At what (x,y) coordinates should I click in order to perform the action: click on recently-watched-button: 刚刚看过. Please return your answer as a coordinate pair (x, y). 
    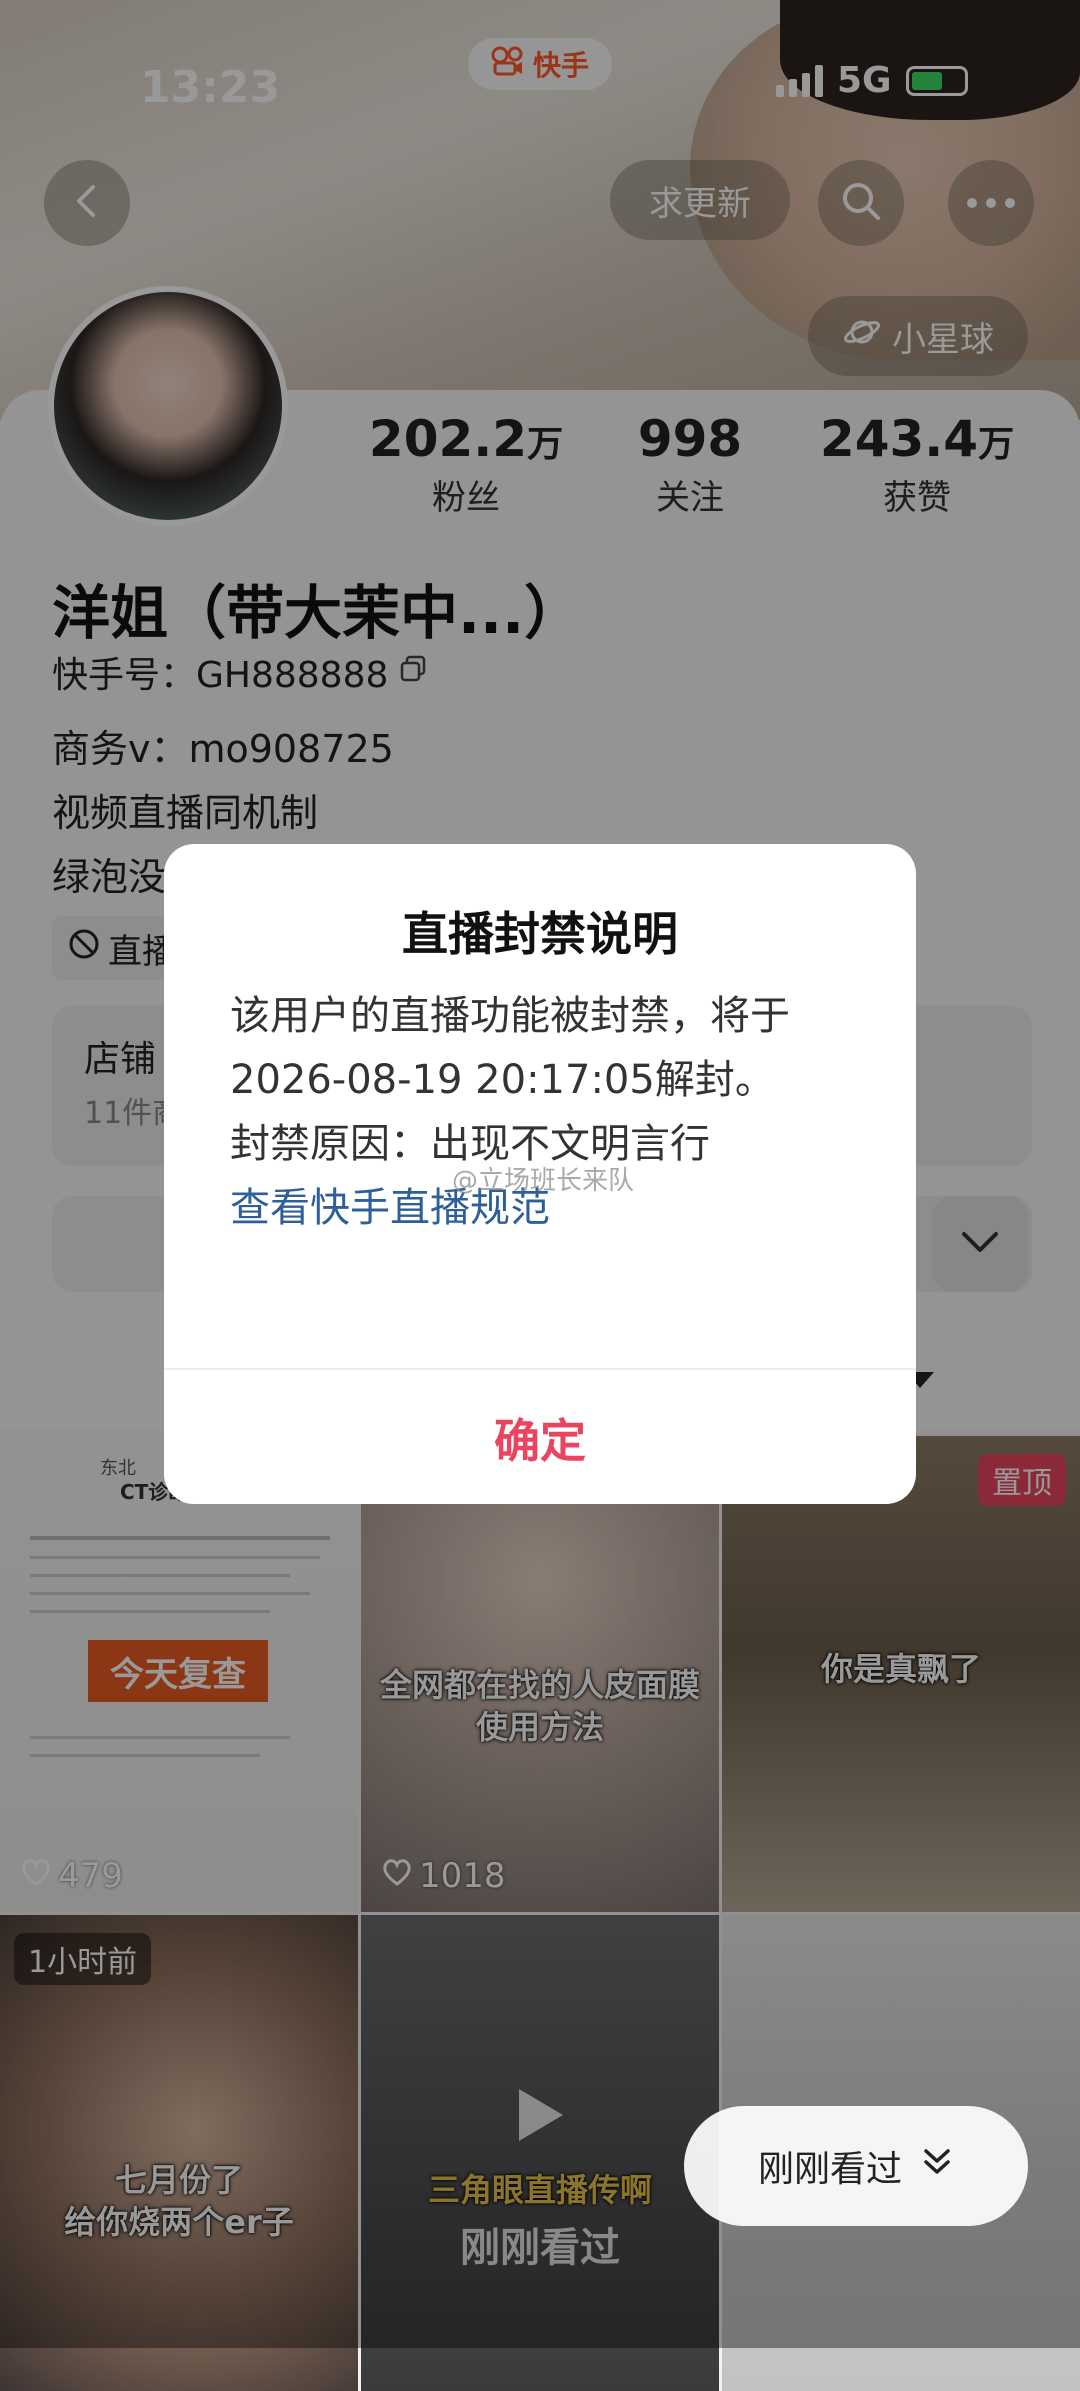
    Looking at the image, I should click on (856, 2166).